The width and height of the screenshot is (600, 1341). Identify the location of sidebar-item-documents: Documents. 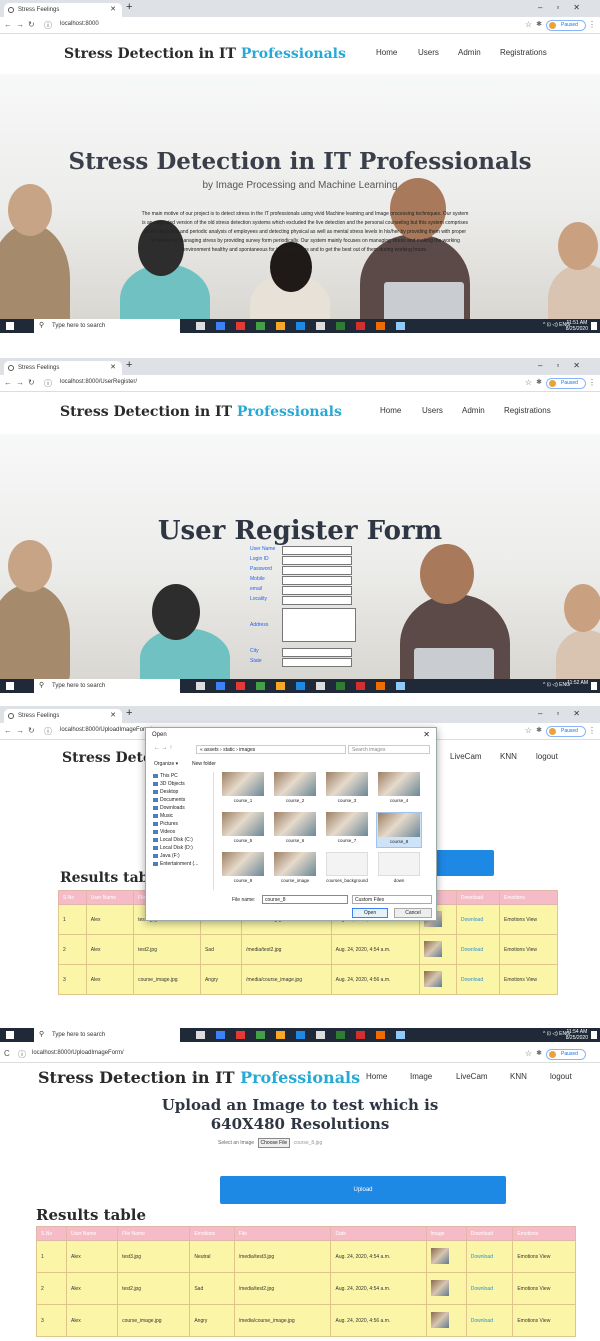
(182, 800).